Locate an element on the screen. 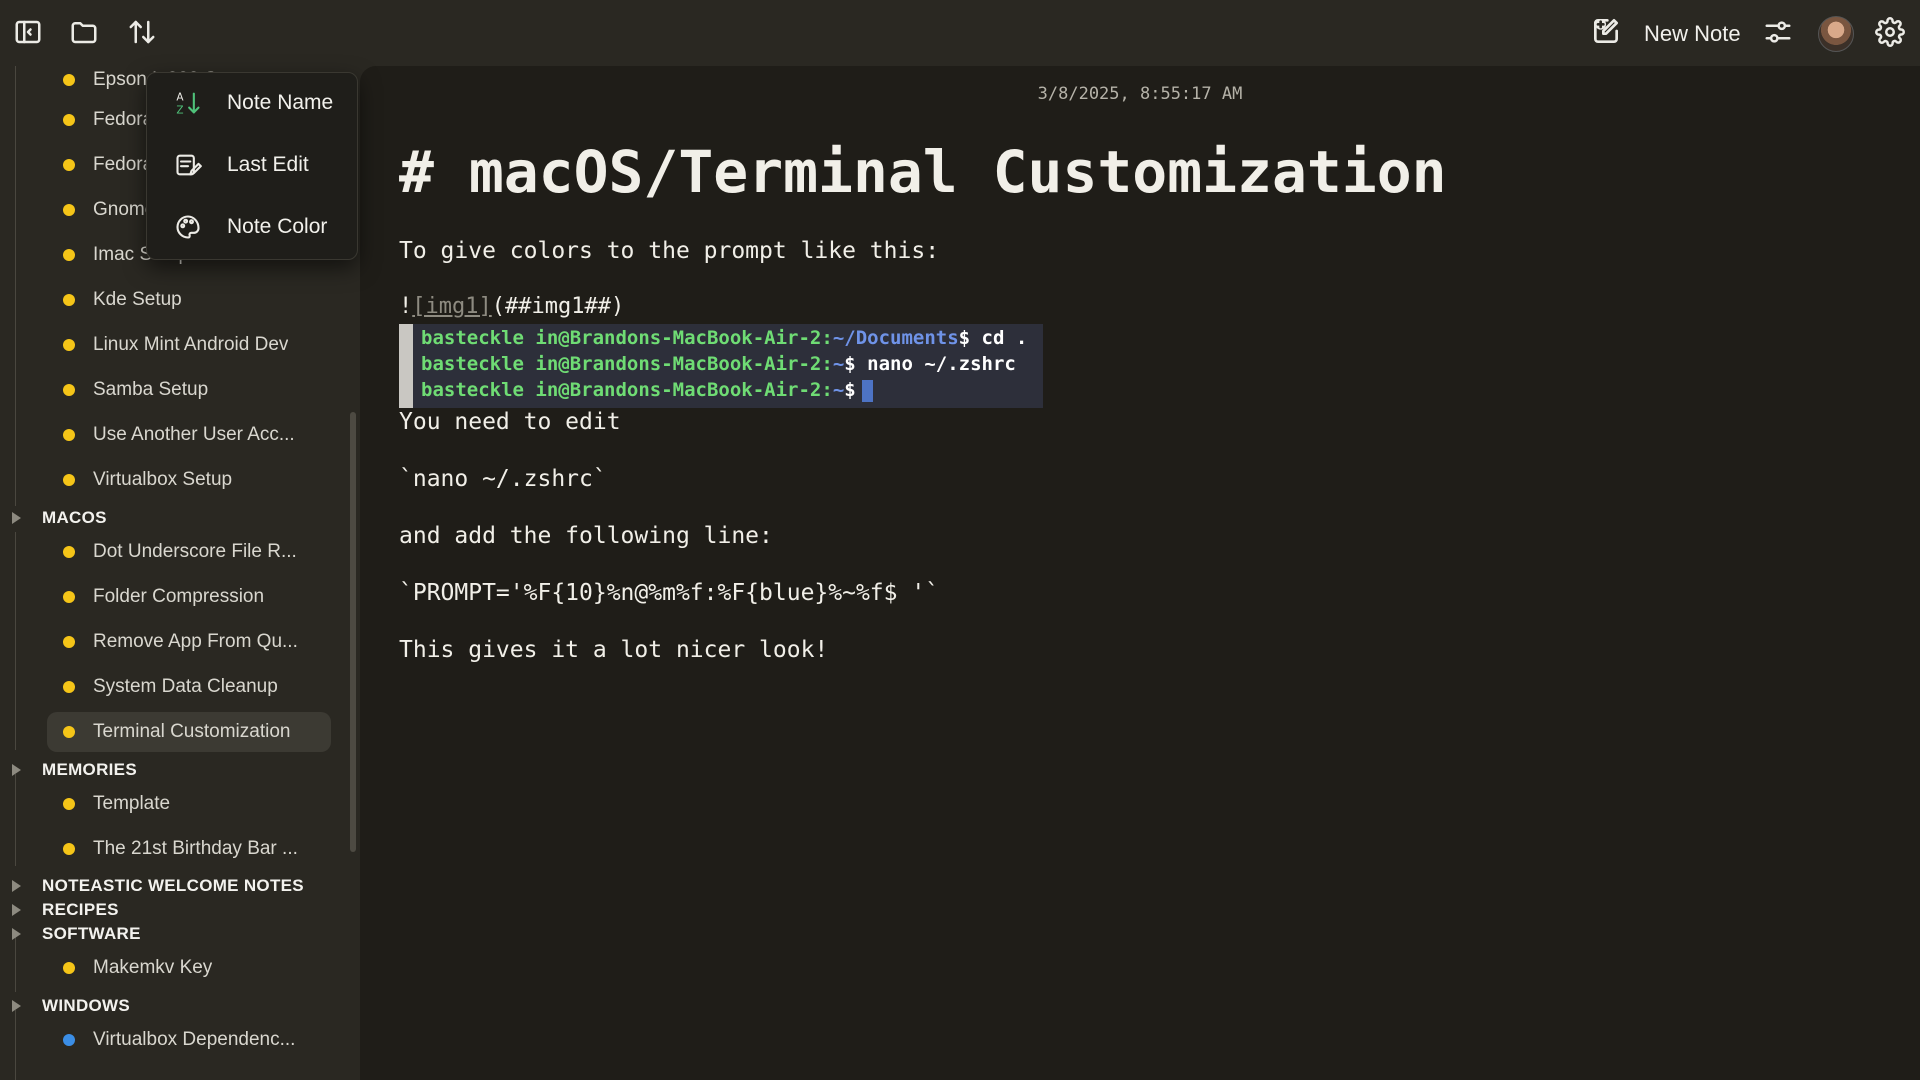  list-item: Virtualbox Setup is located at coordinates (189, 480).